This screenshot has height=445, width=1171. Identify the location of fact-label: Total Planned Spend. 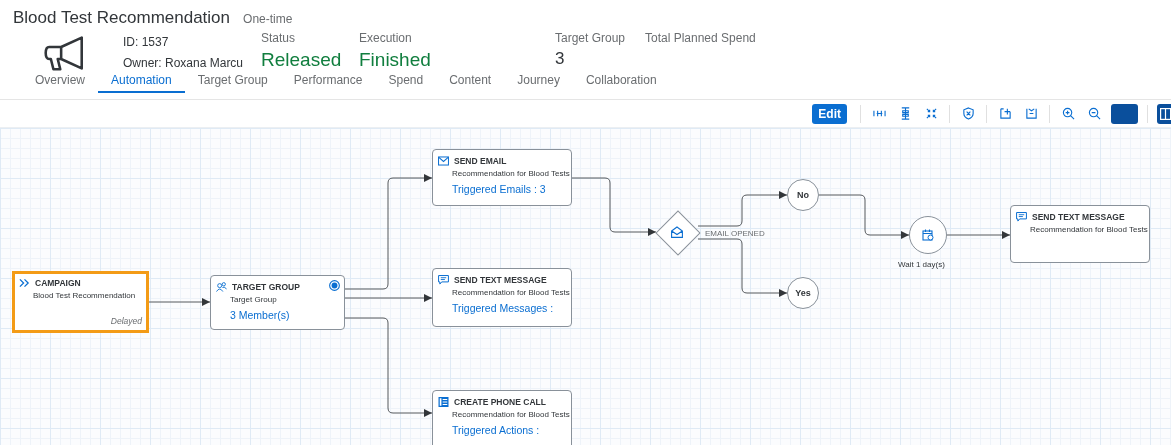
(701, 38).